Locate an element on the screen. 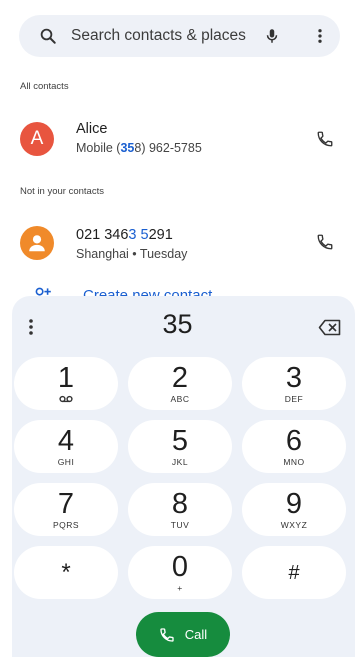  search-bar: Search contacts & places is located at coordinates (179, 36).